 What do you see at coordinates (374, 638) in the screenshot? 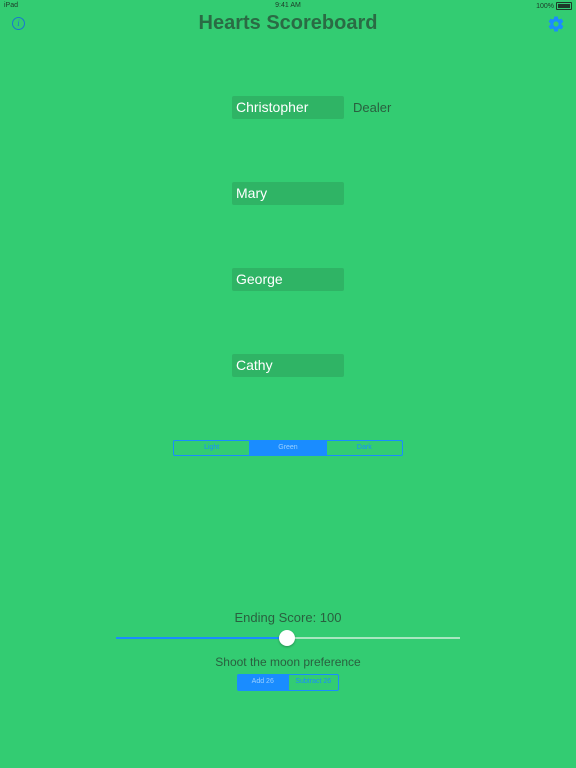
I see `slider-max-track` at bounding box center [374, 638].